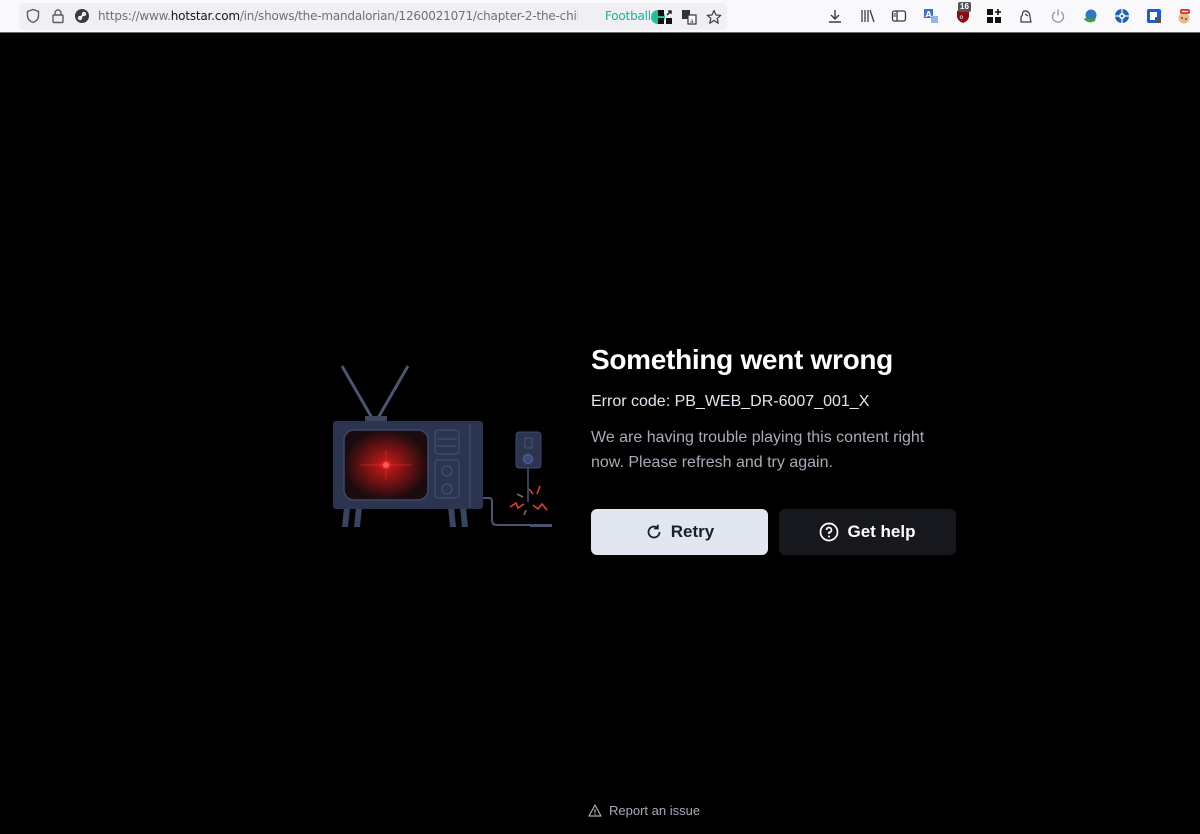  I want to click on get-help-button: Get help, so click(867, 532).